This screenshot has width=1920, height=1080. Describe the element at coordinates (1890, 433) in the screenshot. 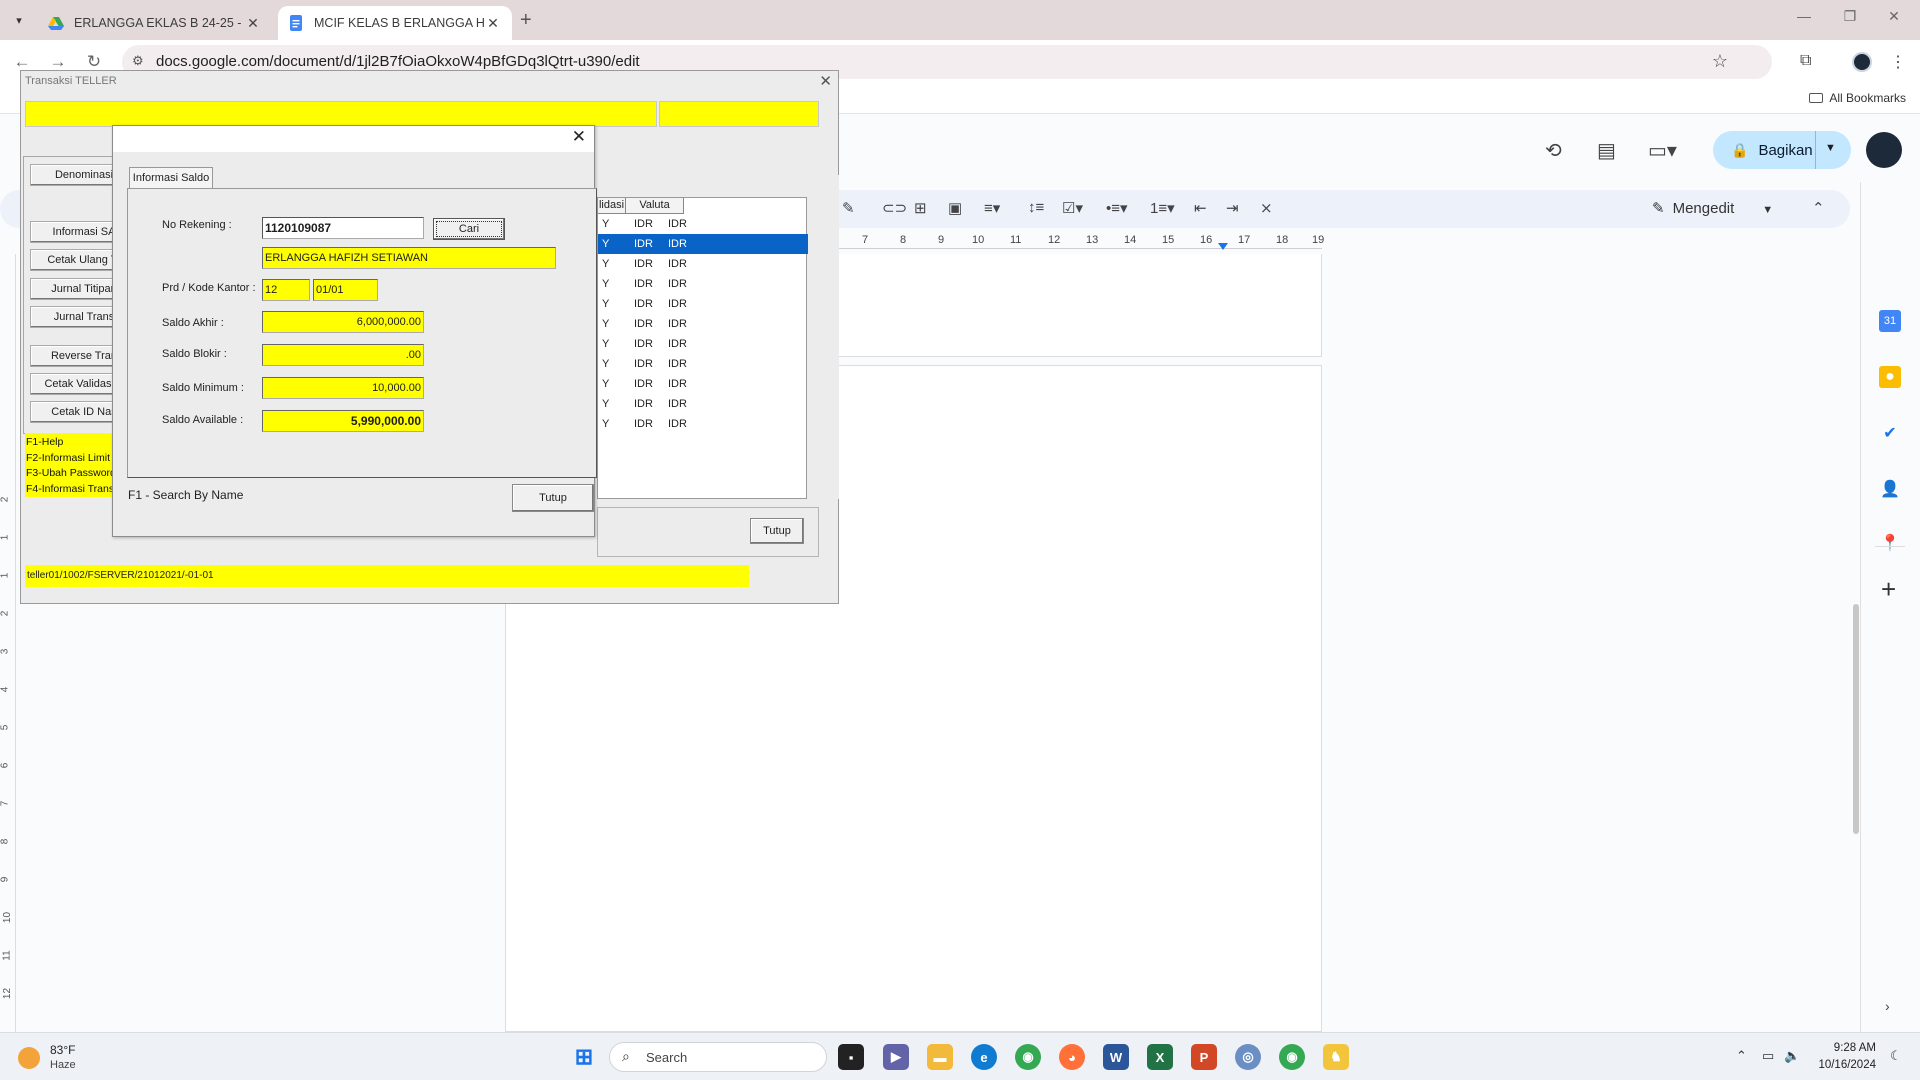

I see `tasks-icon: ✔` at that location.